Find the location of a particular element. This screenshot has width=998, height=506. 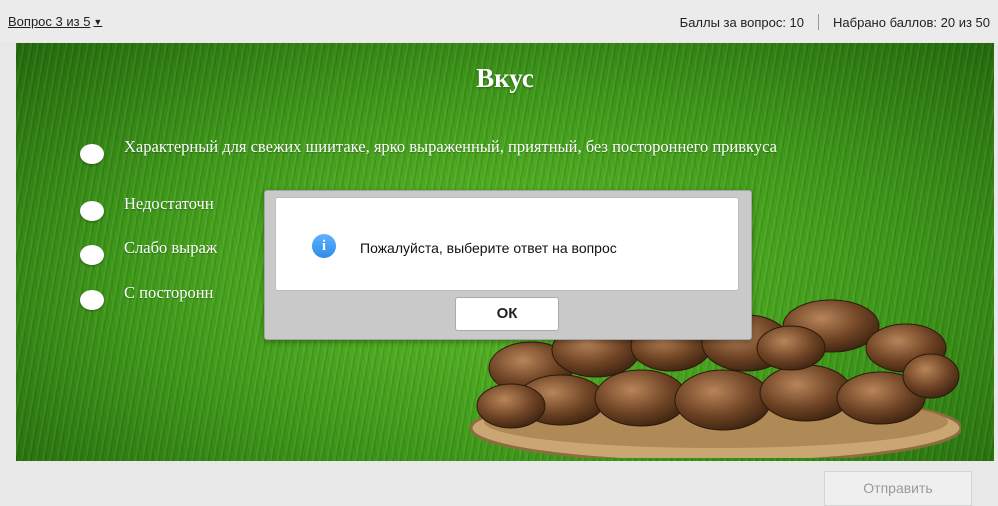

caret-down-icon: ▼ is located at coordinates (98, 21).